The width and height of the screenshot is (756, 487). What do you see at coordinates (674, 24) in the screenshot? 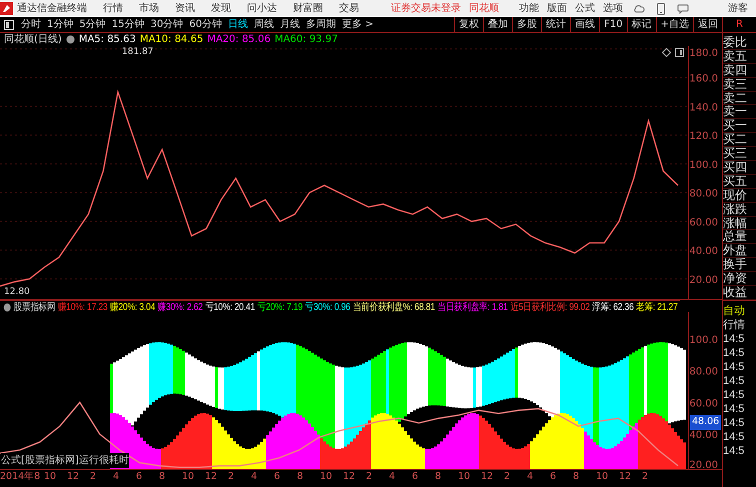
I see `toolbar-button: +自选` at bounding box center [674, 24].